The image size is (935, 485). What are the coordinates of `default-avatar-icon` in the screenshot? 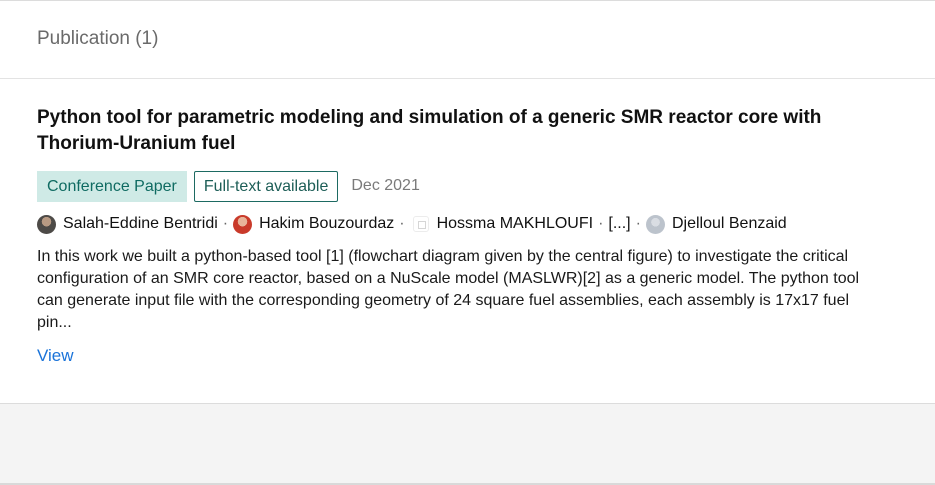 It's located at (655, 224).